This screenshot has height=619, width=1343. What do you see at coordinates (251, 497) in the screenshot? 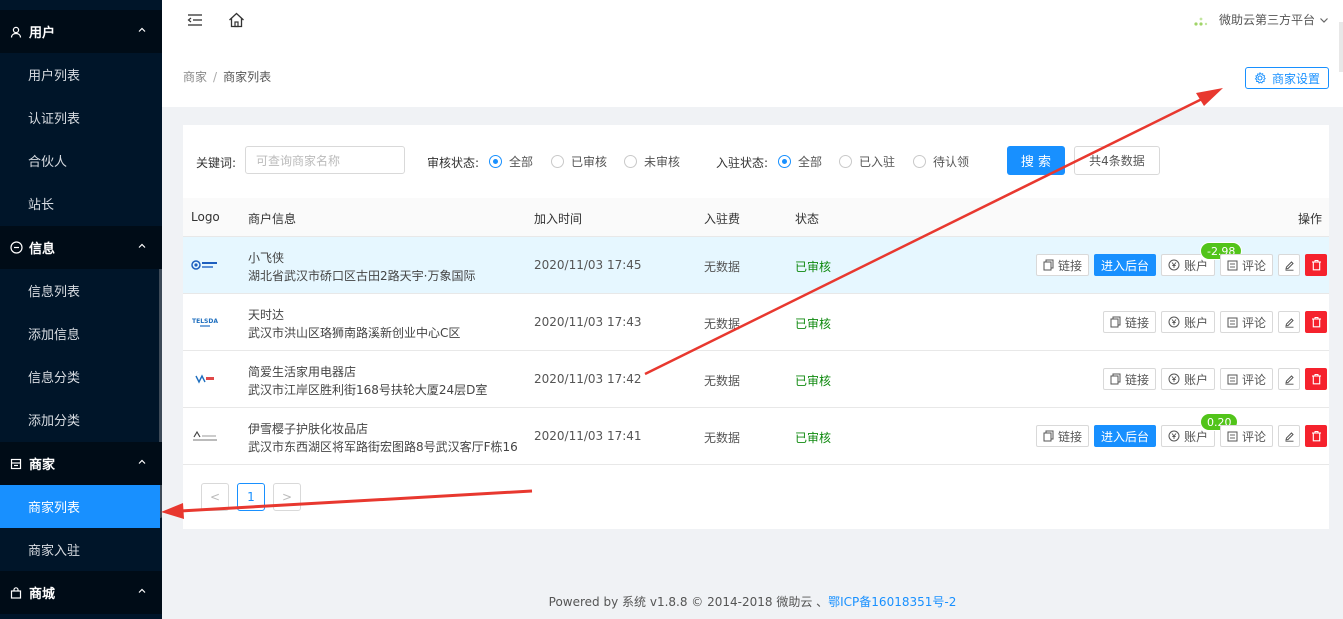
I see `page-1-button: 1` at bounding box center [251, 497].